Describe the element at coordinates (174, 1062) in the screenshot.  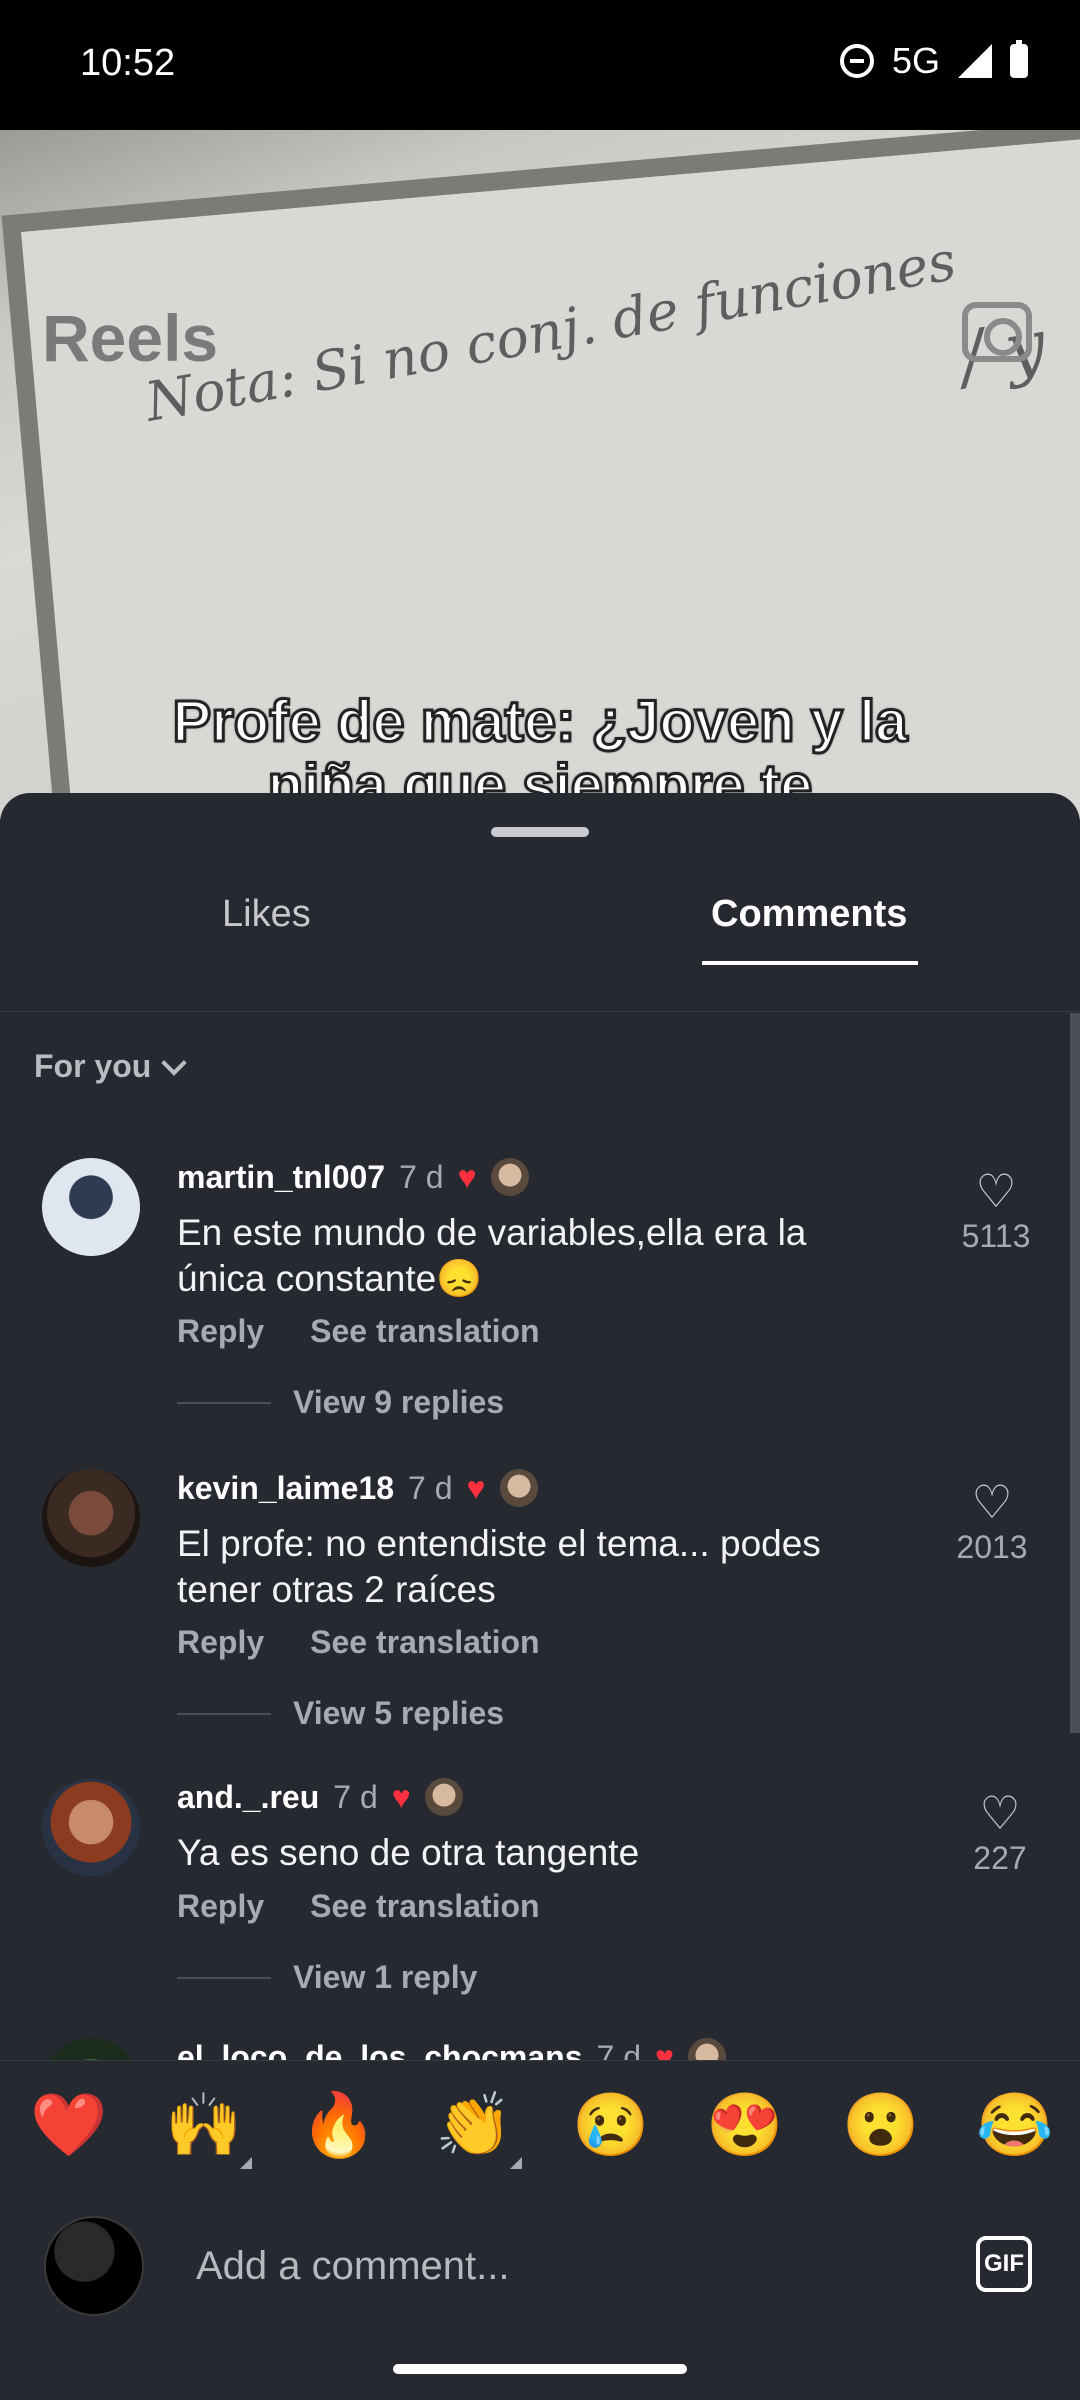
I see `chevron-down-icon` at that location.